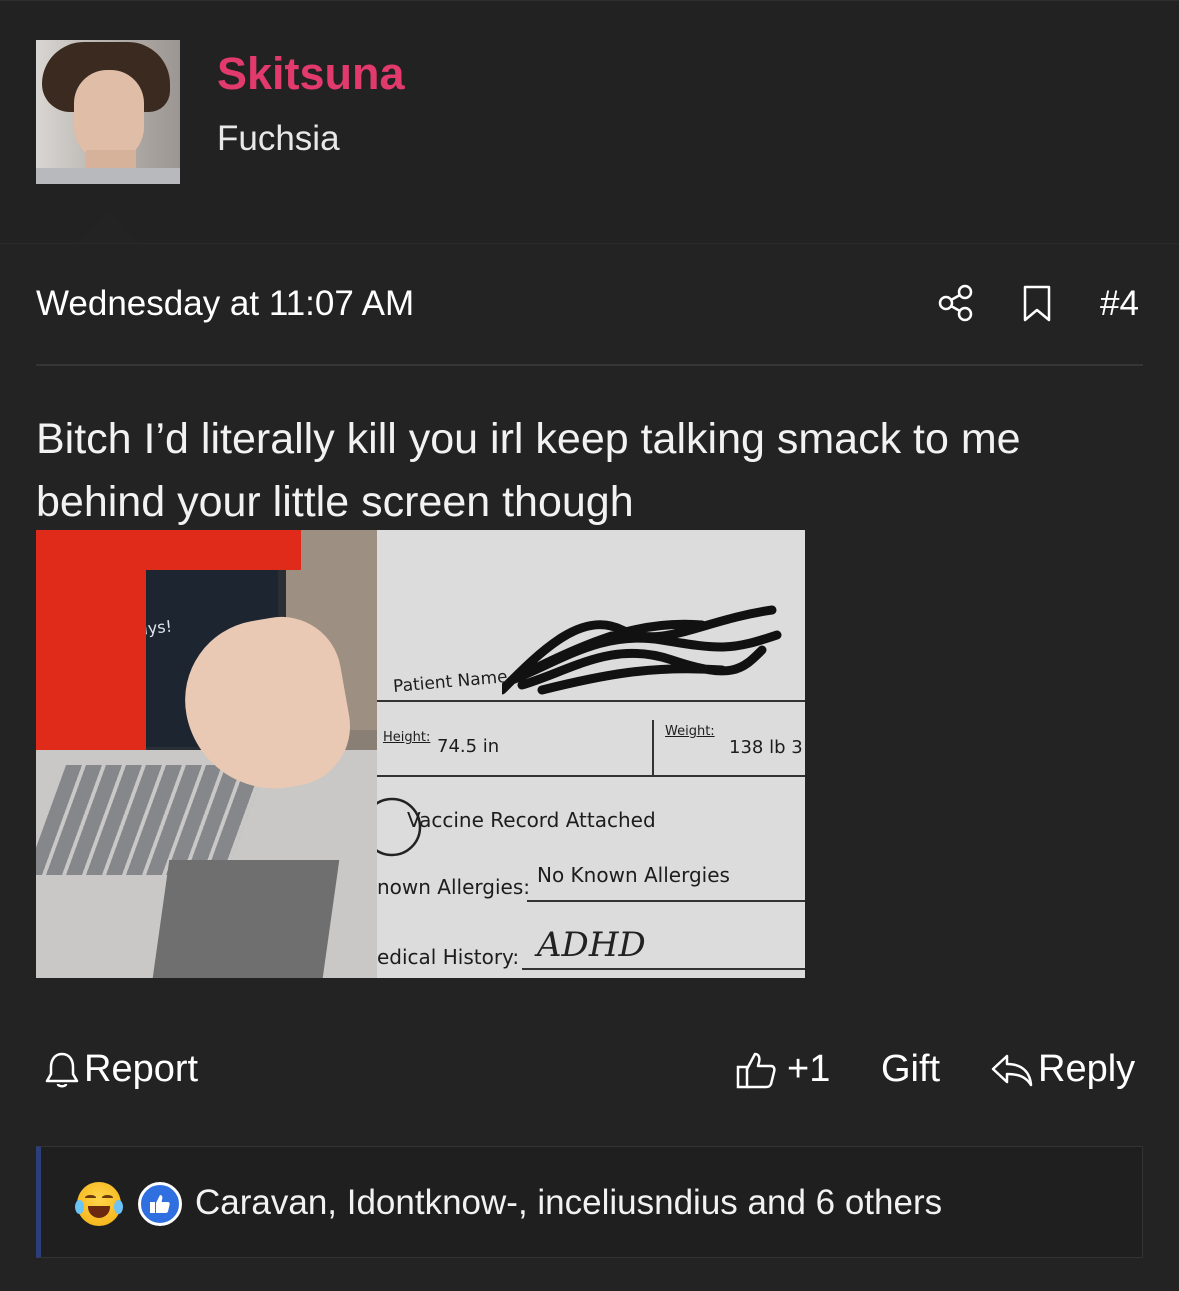 The image size is (1179, 1291). I want to click on height-value: 74.5 in, so click(468, 746).